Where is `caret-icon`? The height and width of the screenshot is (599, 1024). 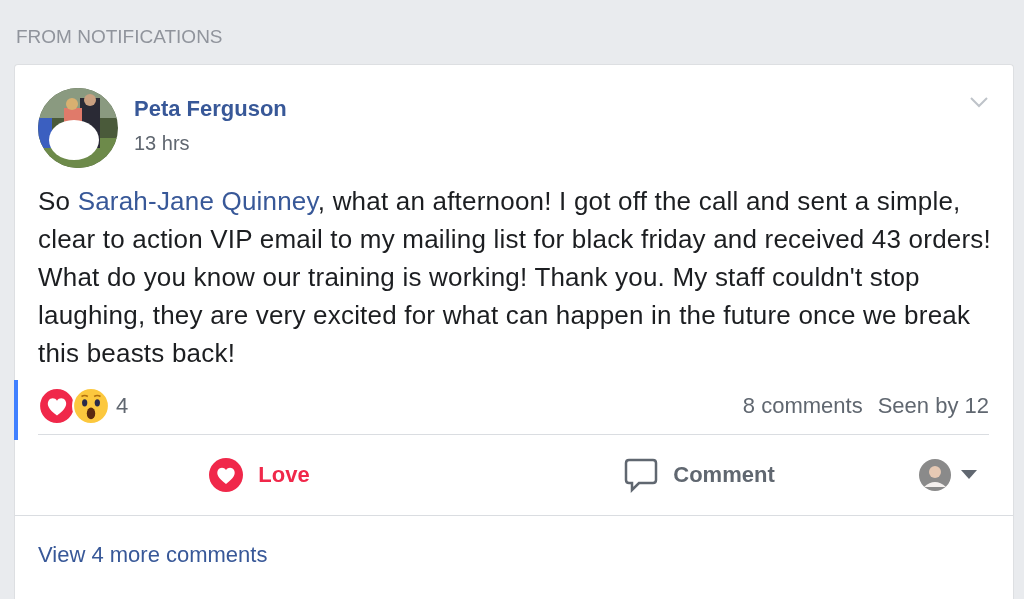
caret-icon is located at coordinates (969, 475).